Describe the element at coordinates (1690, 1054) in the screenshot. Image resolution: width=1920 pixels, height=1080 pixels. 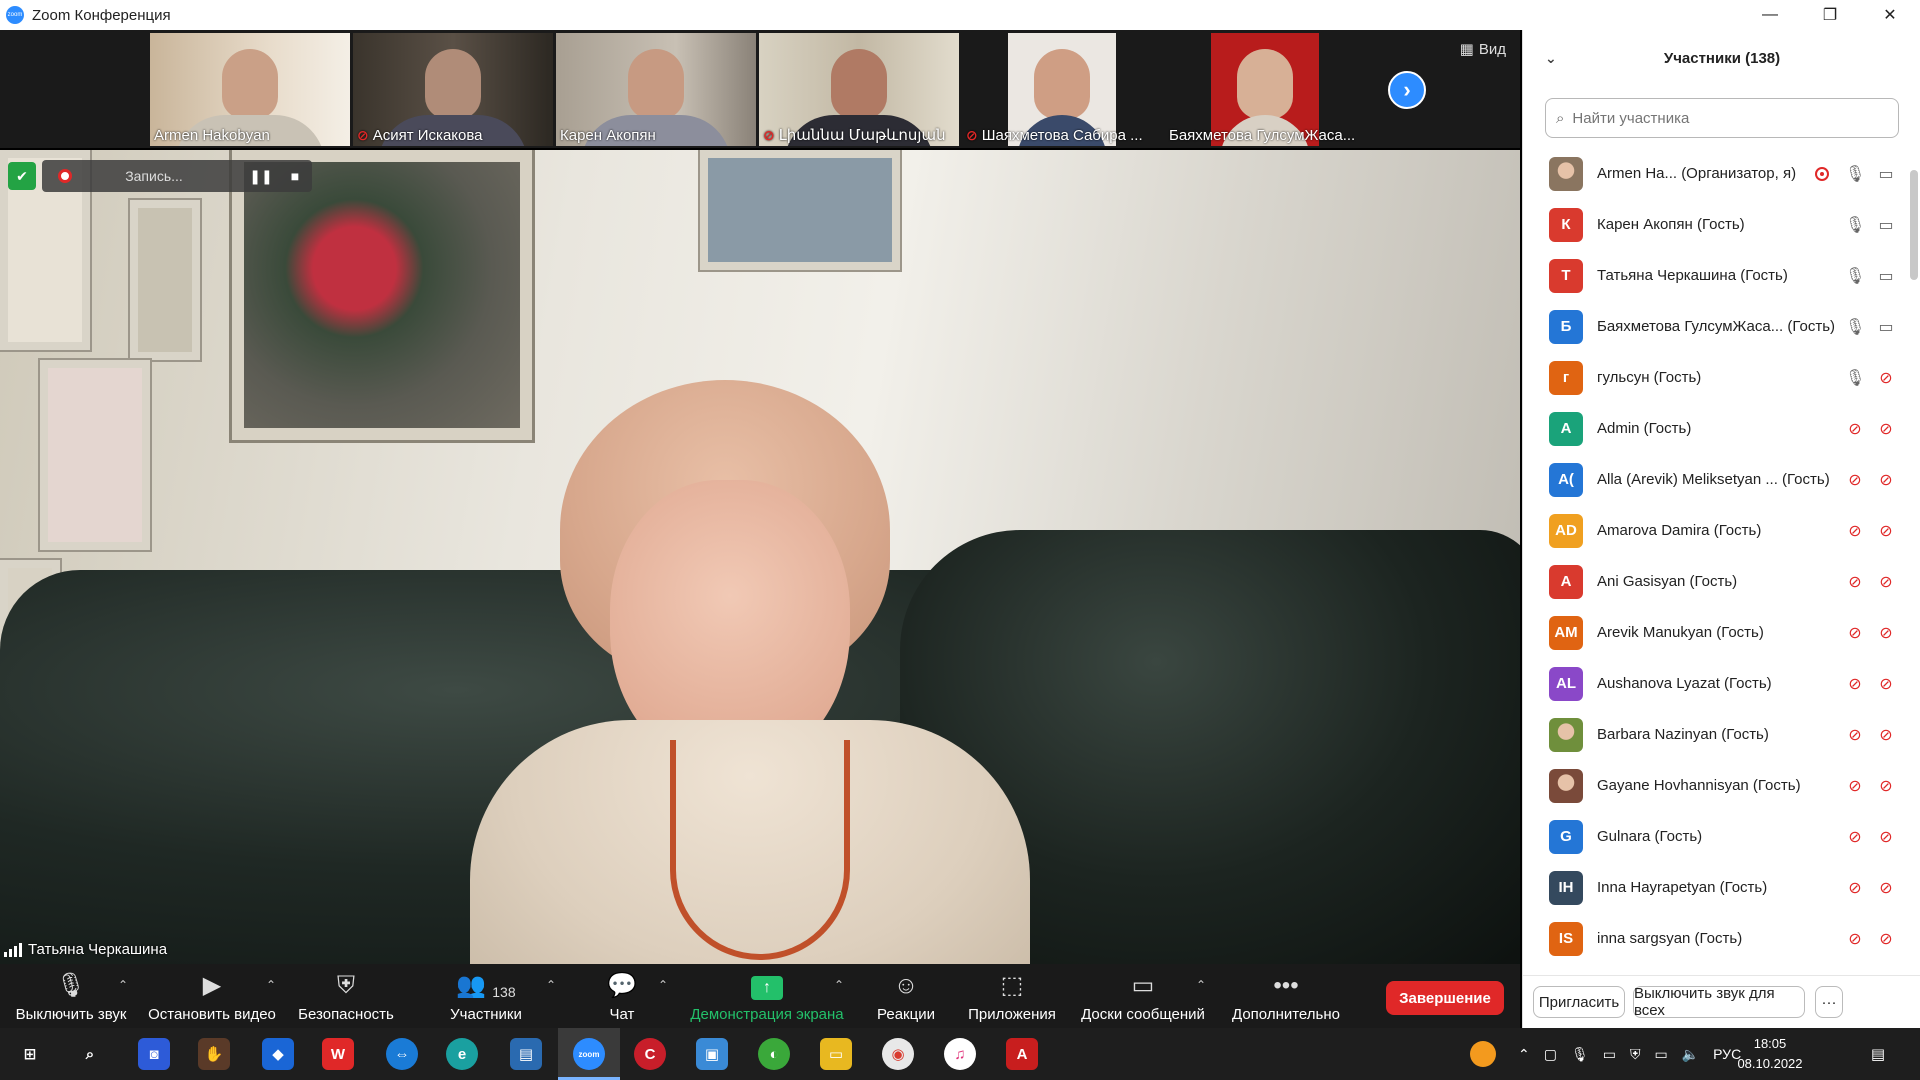
I see `volume-icon: 🔈` at that location.